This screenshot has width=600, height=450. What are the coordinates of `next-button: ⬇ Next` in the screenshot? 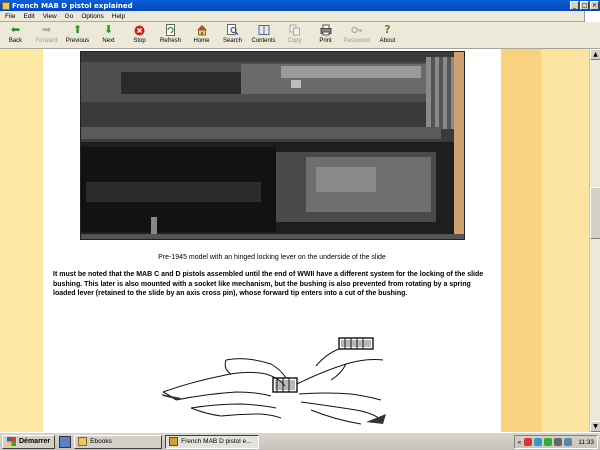 It's located at (108, 35).